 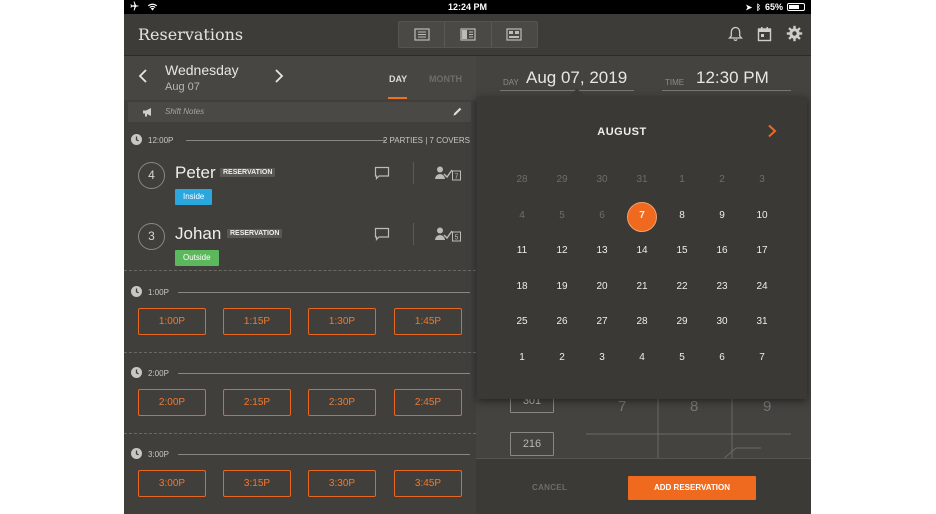 What do you see at coordinates (300, 186) in the screenshot?
I see `reservation-row-peter: 4 Peter RESERVATION Inside 7` at bounding box center [300, 186].